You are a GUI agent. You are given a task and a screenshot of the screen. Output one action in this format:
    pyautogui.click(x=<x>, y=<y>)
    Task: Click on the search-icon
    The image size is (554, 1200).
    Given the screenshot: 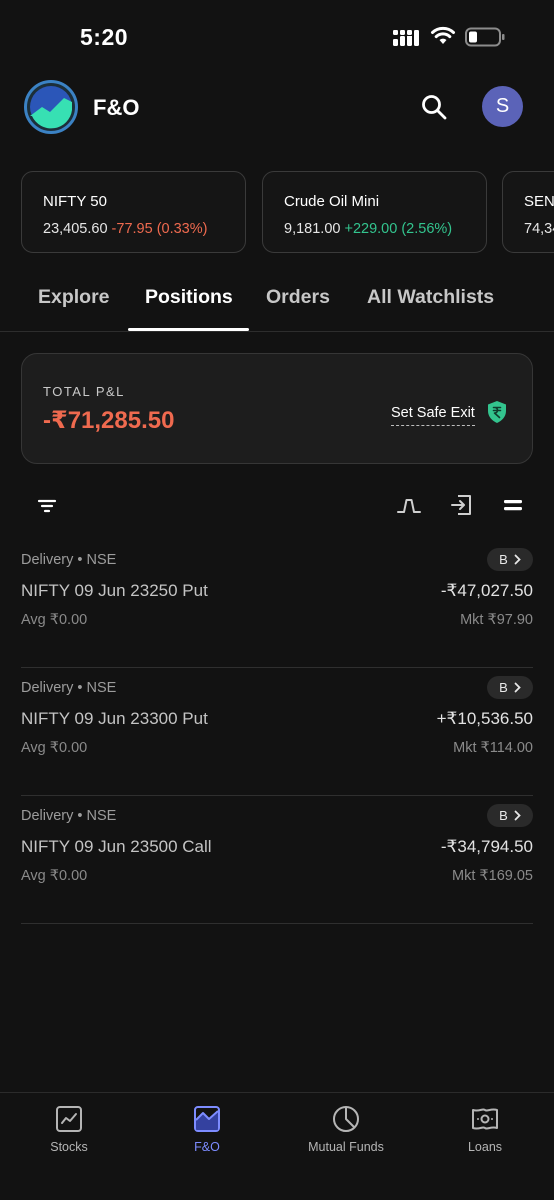 What is the action you would take?
    pyautogui.click(x=434, y=107)
    